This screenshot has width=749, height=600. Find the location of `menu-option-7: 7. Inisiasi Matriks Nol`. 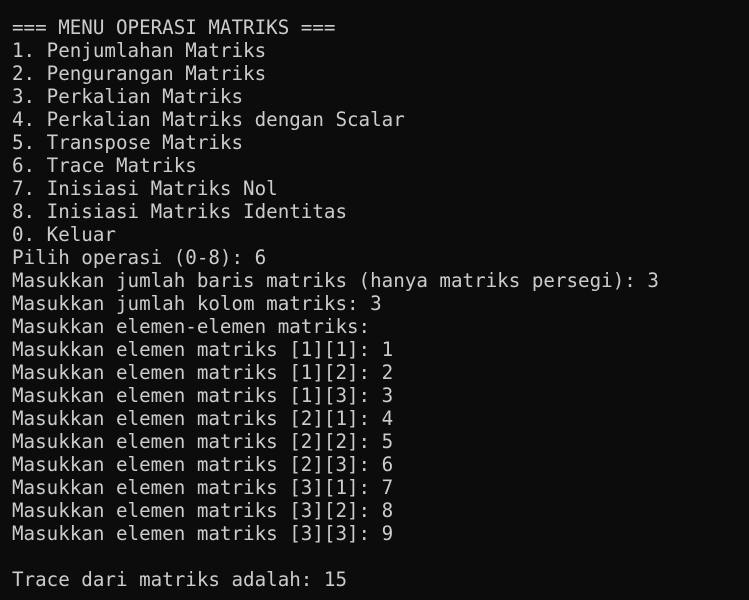

menu-option-7: 7. Inisiasi Matriks Nol is located at coordinates (145, 188).